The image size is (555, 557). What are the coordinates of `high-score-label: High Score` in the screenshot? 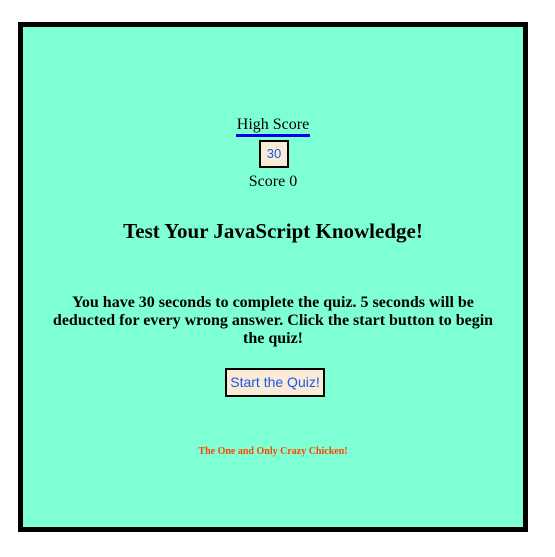 It's located at (273, 126).